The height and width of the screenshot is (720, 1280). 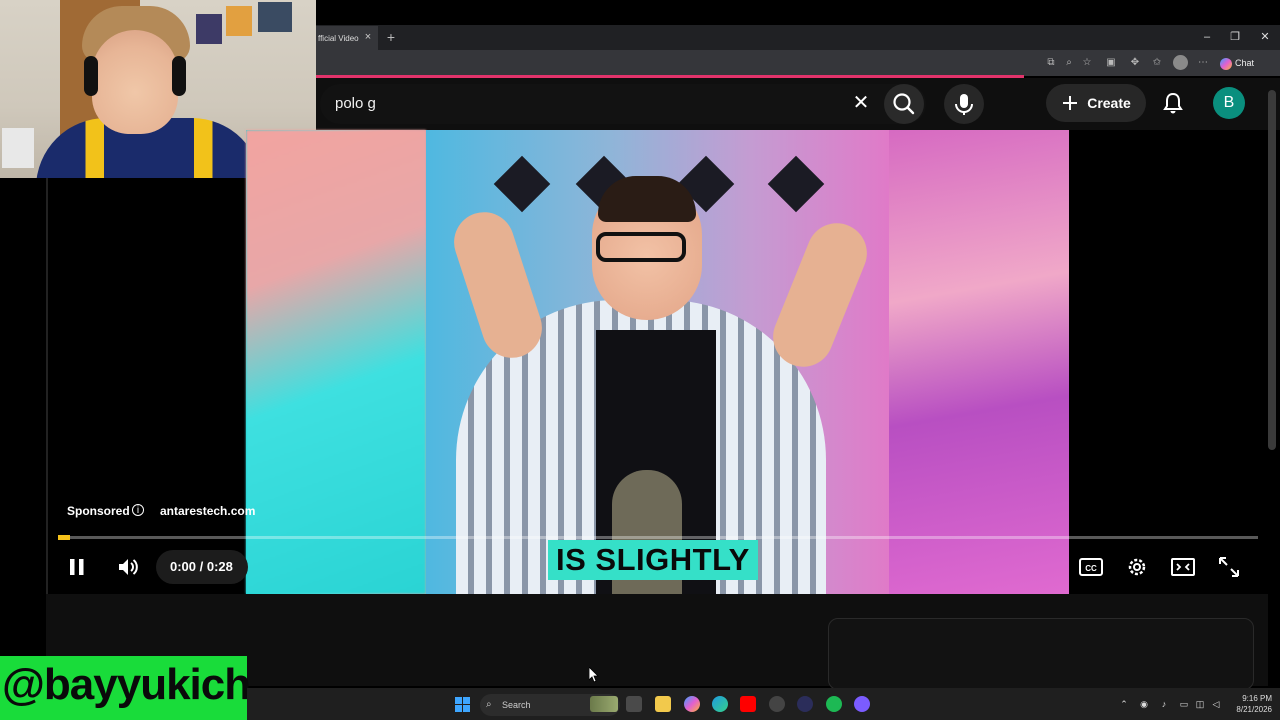 I want to click on video-blur-right, so click(x=979, y=362).